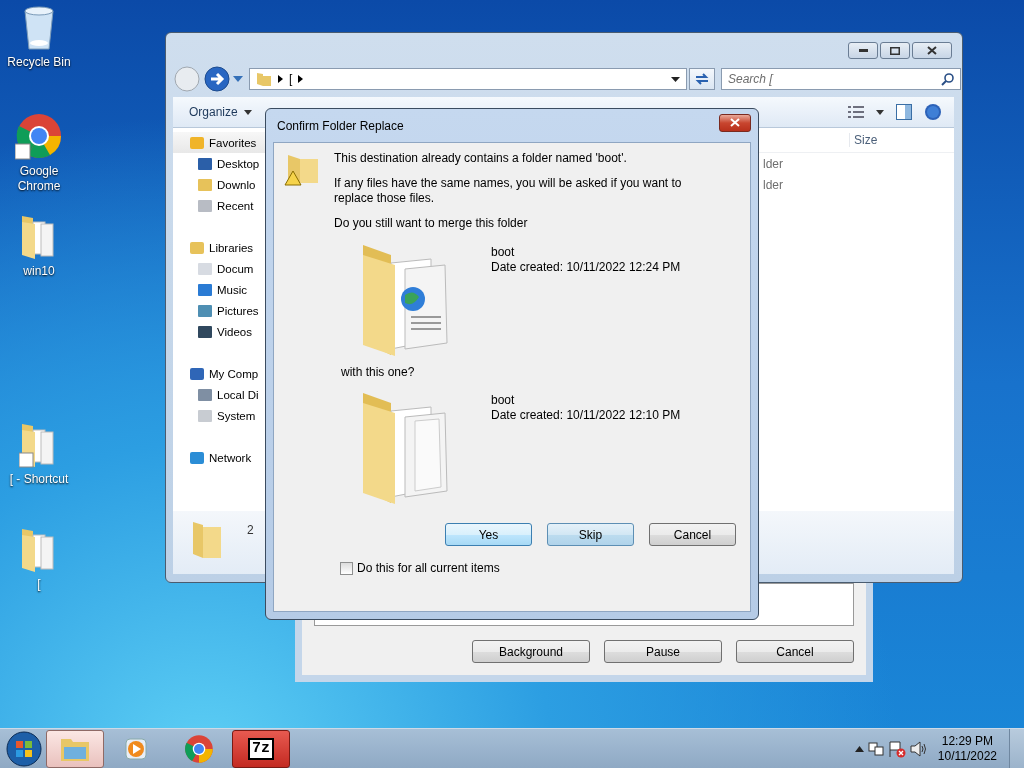 The height and width of the screenshot is (768, 1024). What do you see at coordinates (39, 179) in the screenshot?
I see `desktop-icon-label: Google Chrome` at bounding box center [39, 179].